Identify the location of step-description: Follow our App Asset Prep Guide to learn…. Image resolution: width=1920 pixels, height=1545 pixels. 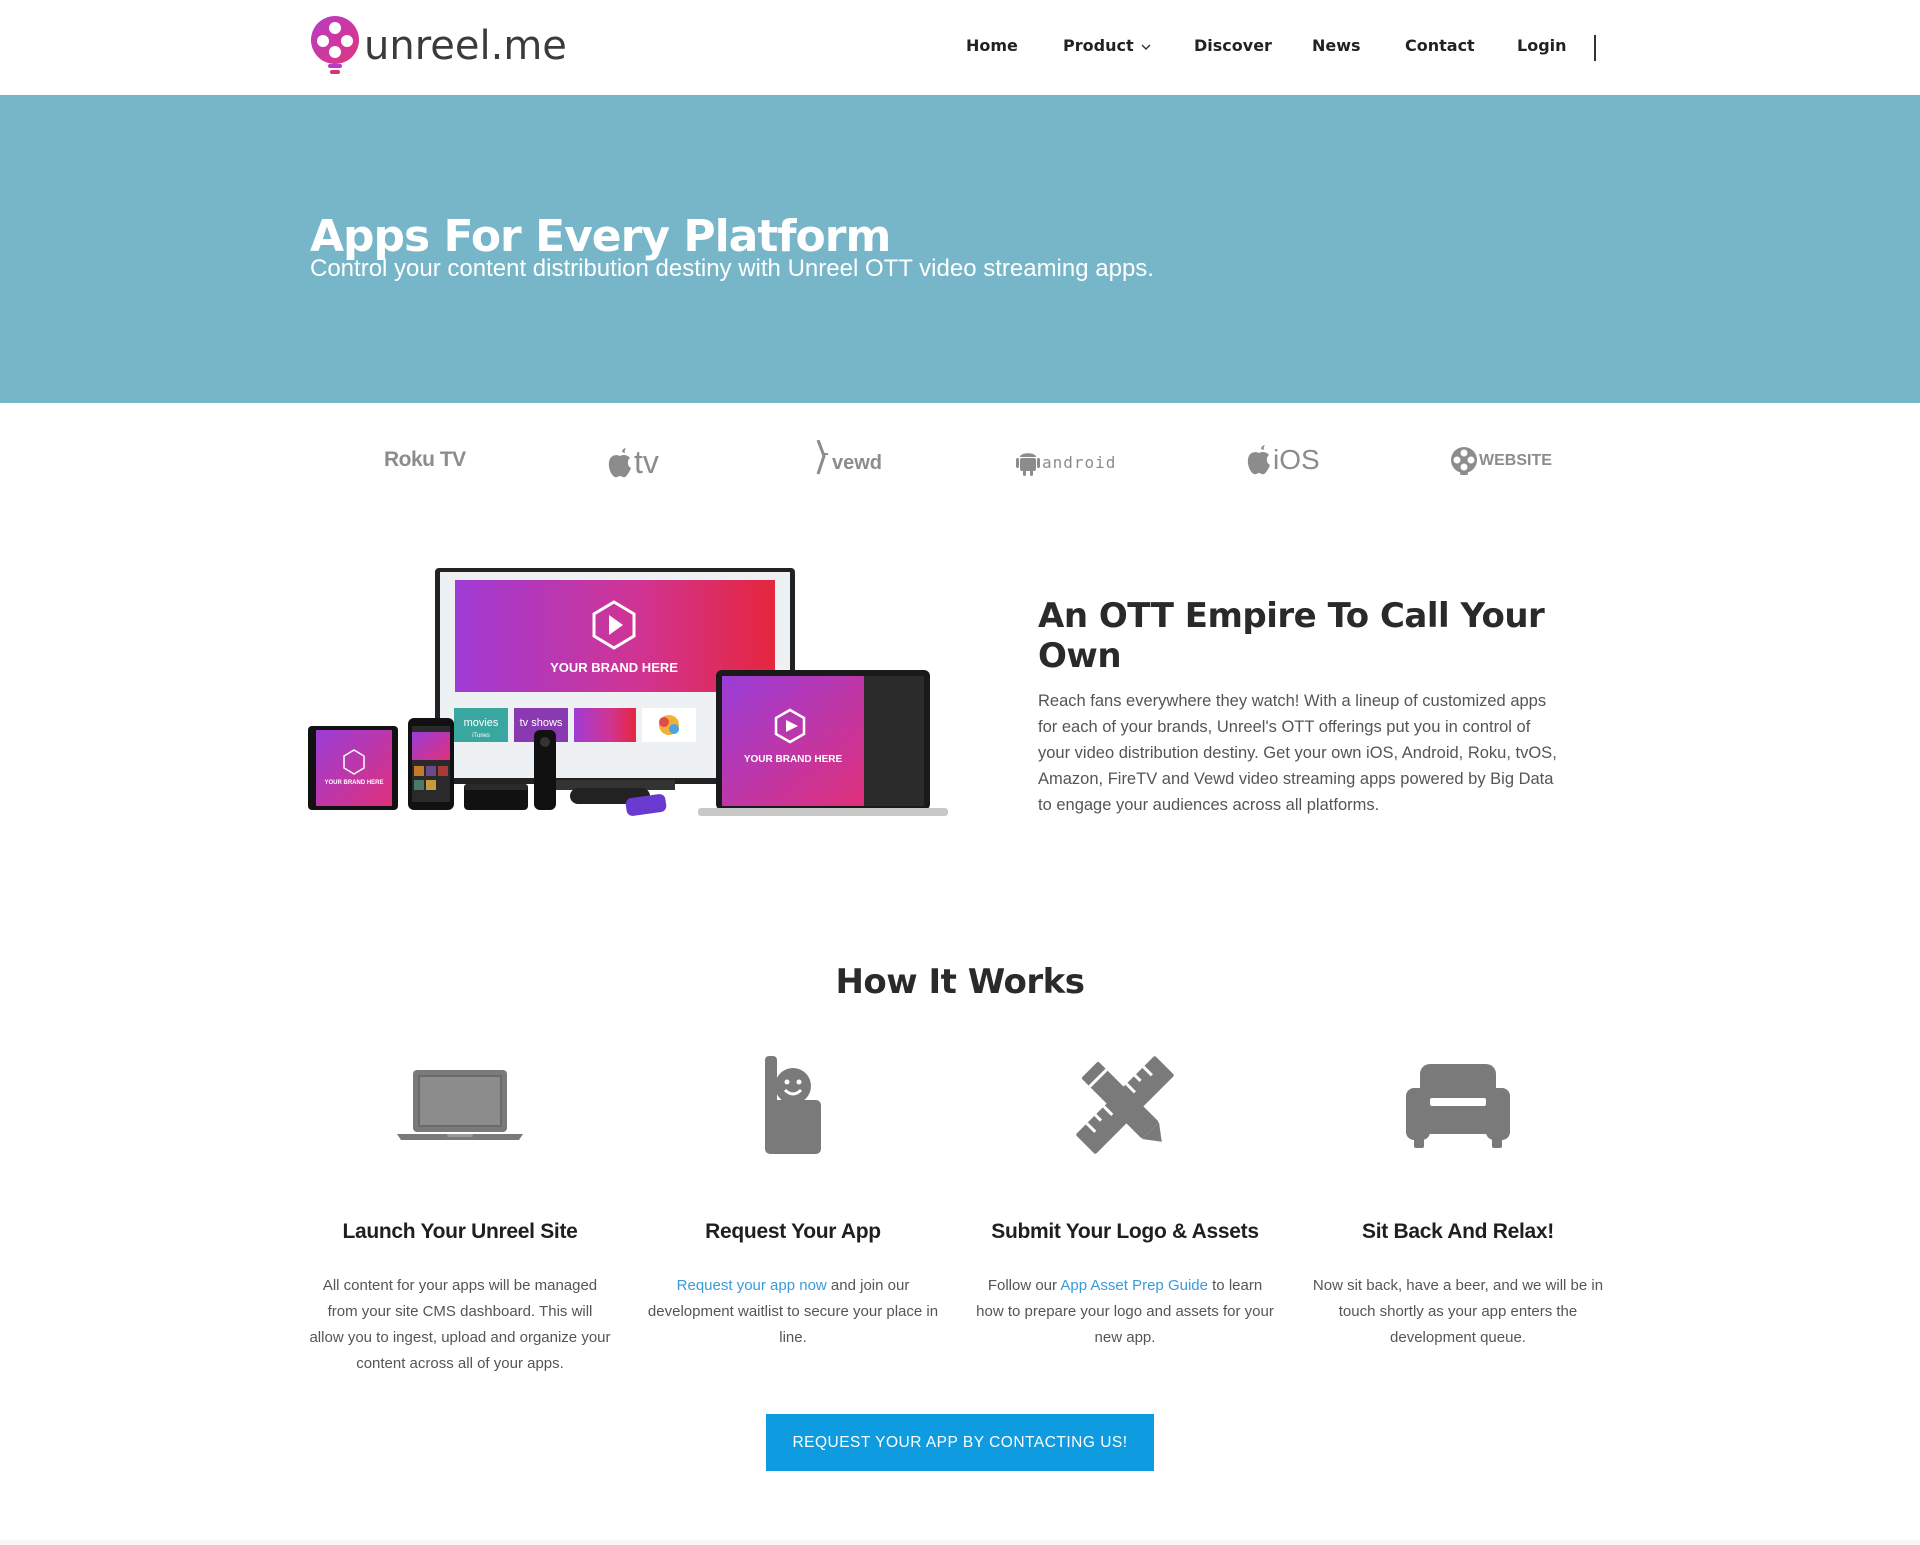
(1125, 1312).